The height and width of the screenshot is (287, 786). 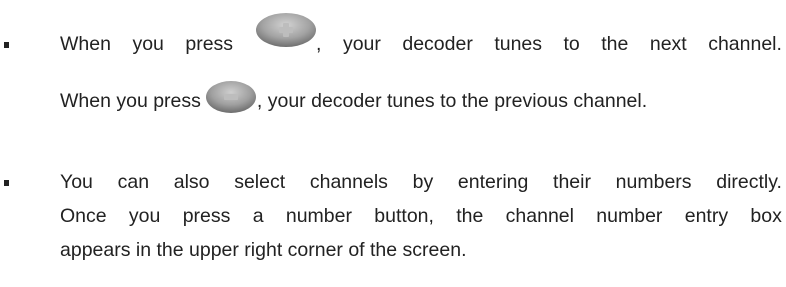 What do you see at coordinates (493, 182) in the screenshot?
I see `text-word: entering` at bounding box center [493, 182].